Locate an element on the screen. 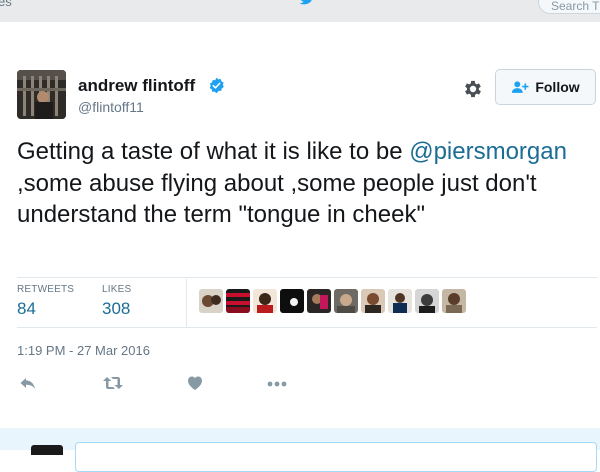 The image size is (600, 472). search-input: Search T is located at coordinates (569, 7).